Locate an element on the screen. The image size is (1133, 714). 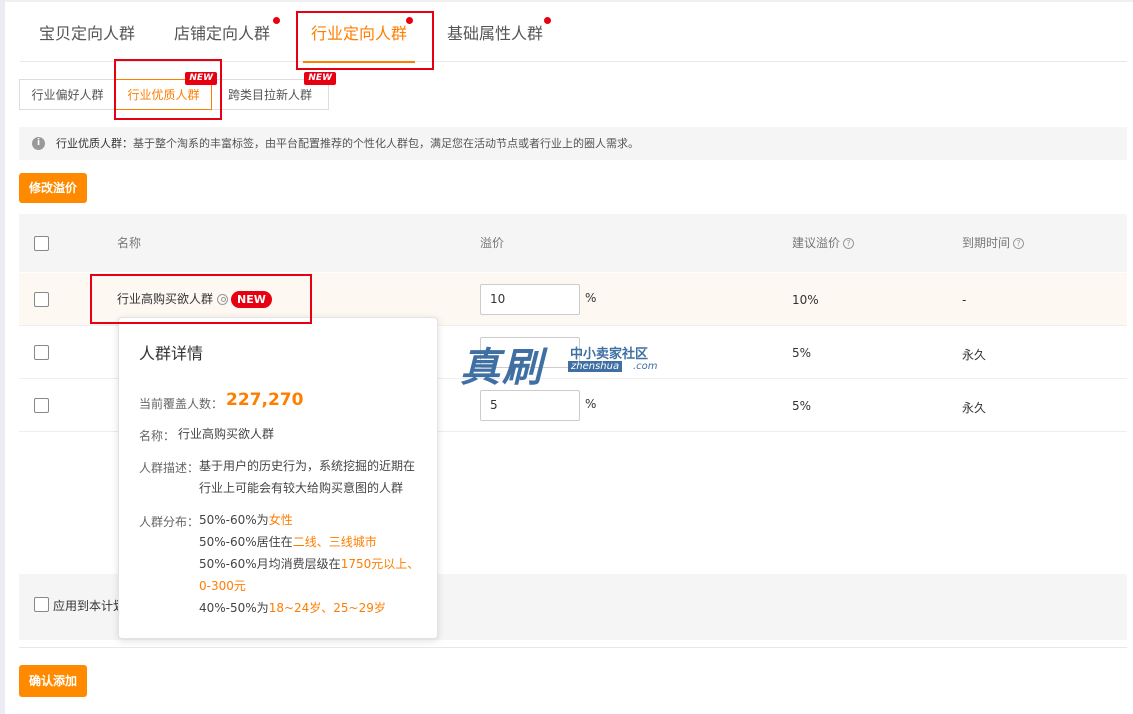
tab-shop-crowd: 店铺定向人群 is located at coordinates (227, 34).